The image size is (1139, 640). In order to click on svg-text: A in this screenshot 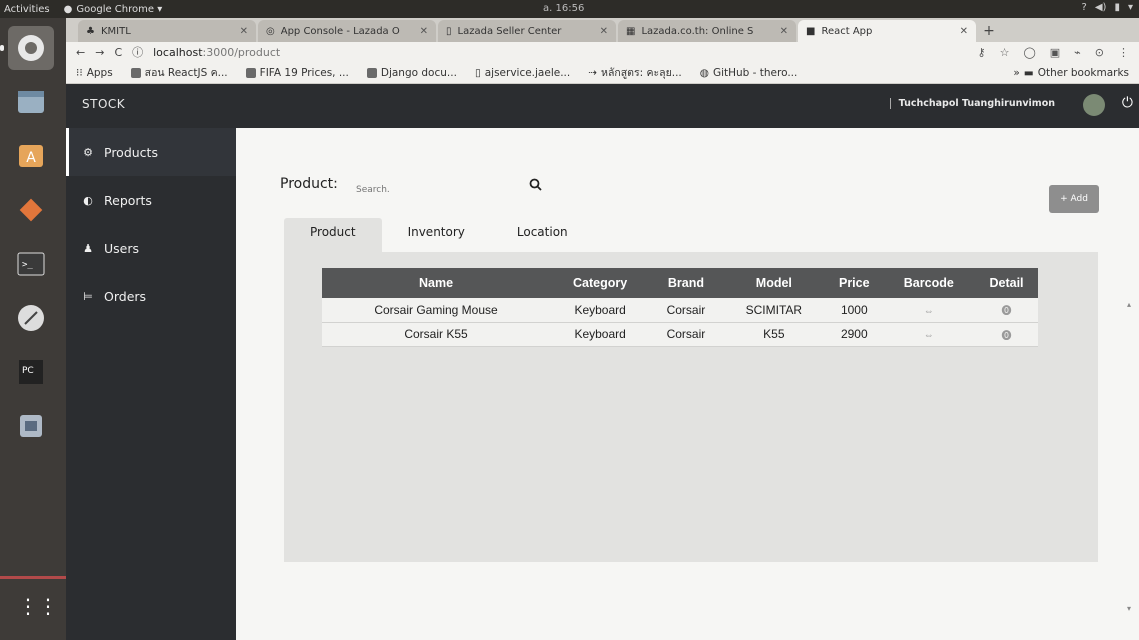, I will do `click(31, 158)`.